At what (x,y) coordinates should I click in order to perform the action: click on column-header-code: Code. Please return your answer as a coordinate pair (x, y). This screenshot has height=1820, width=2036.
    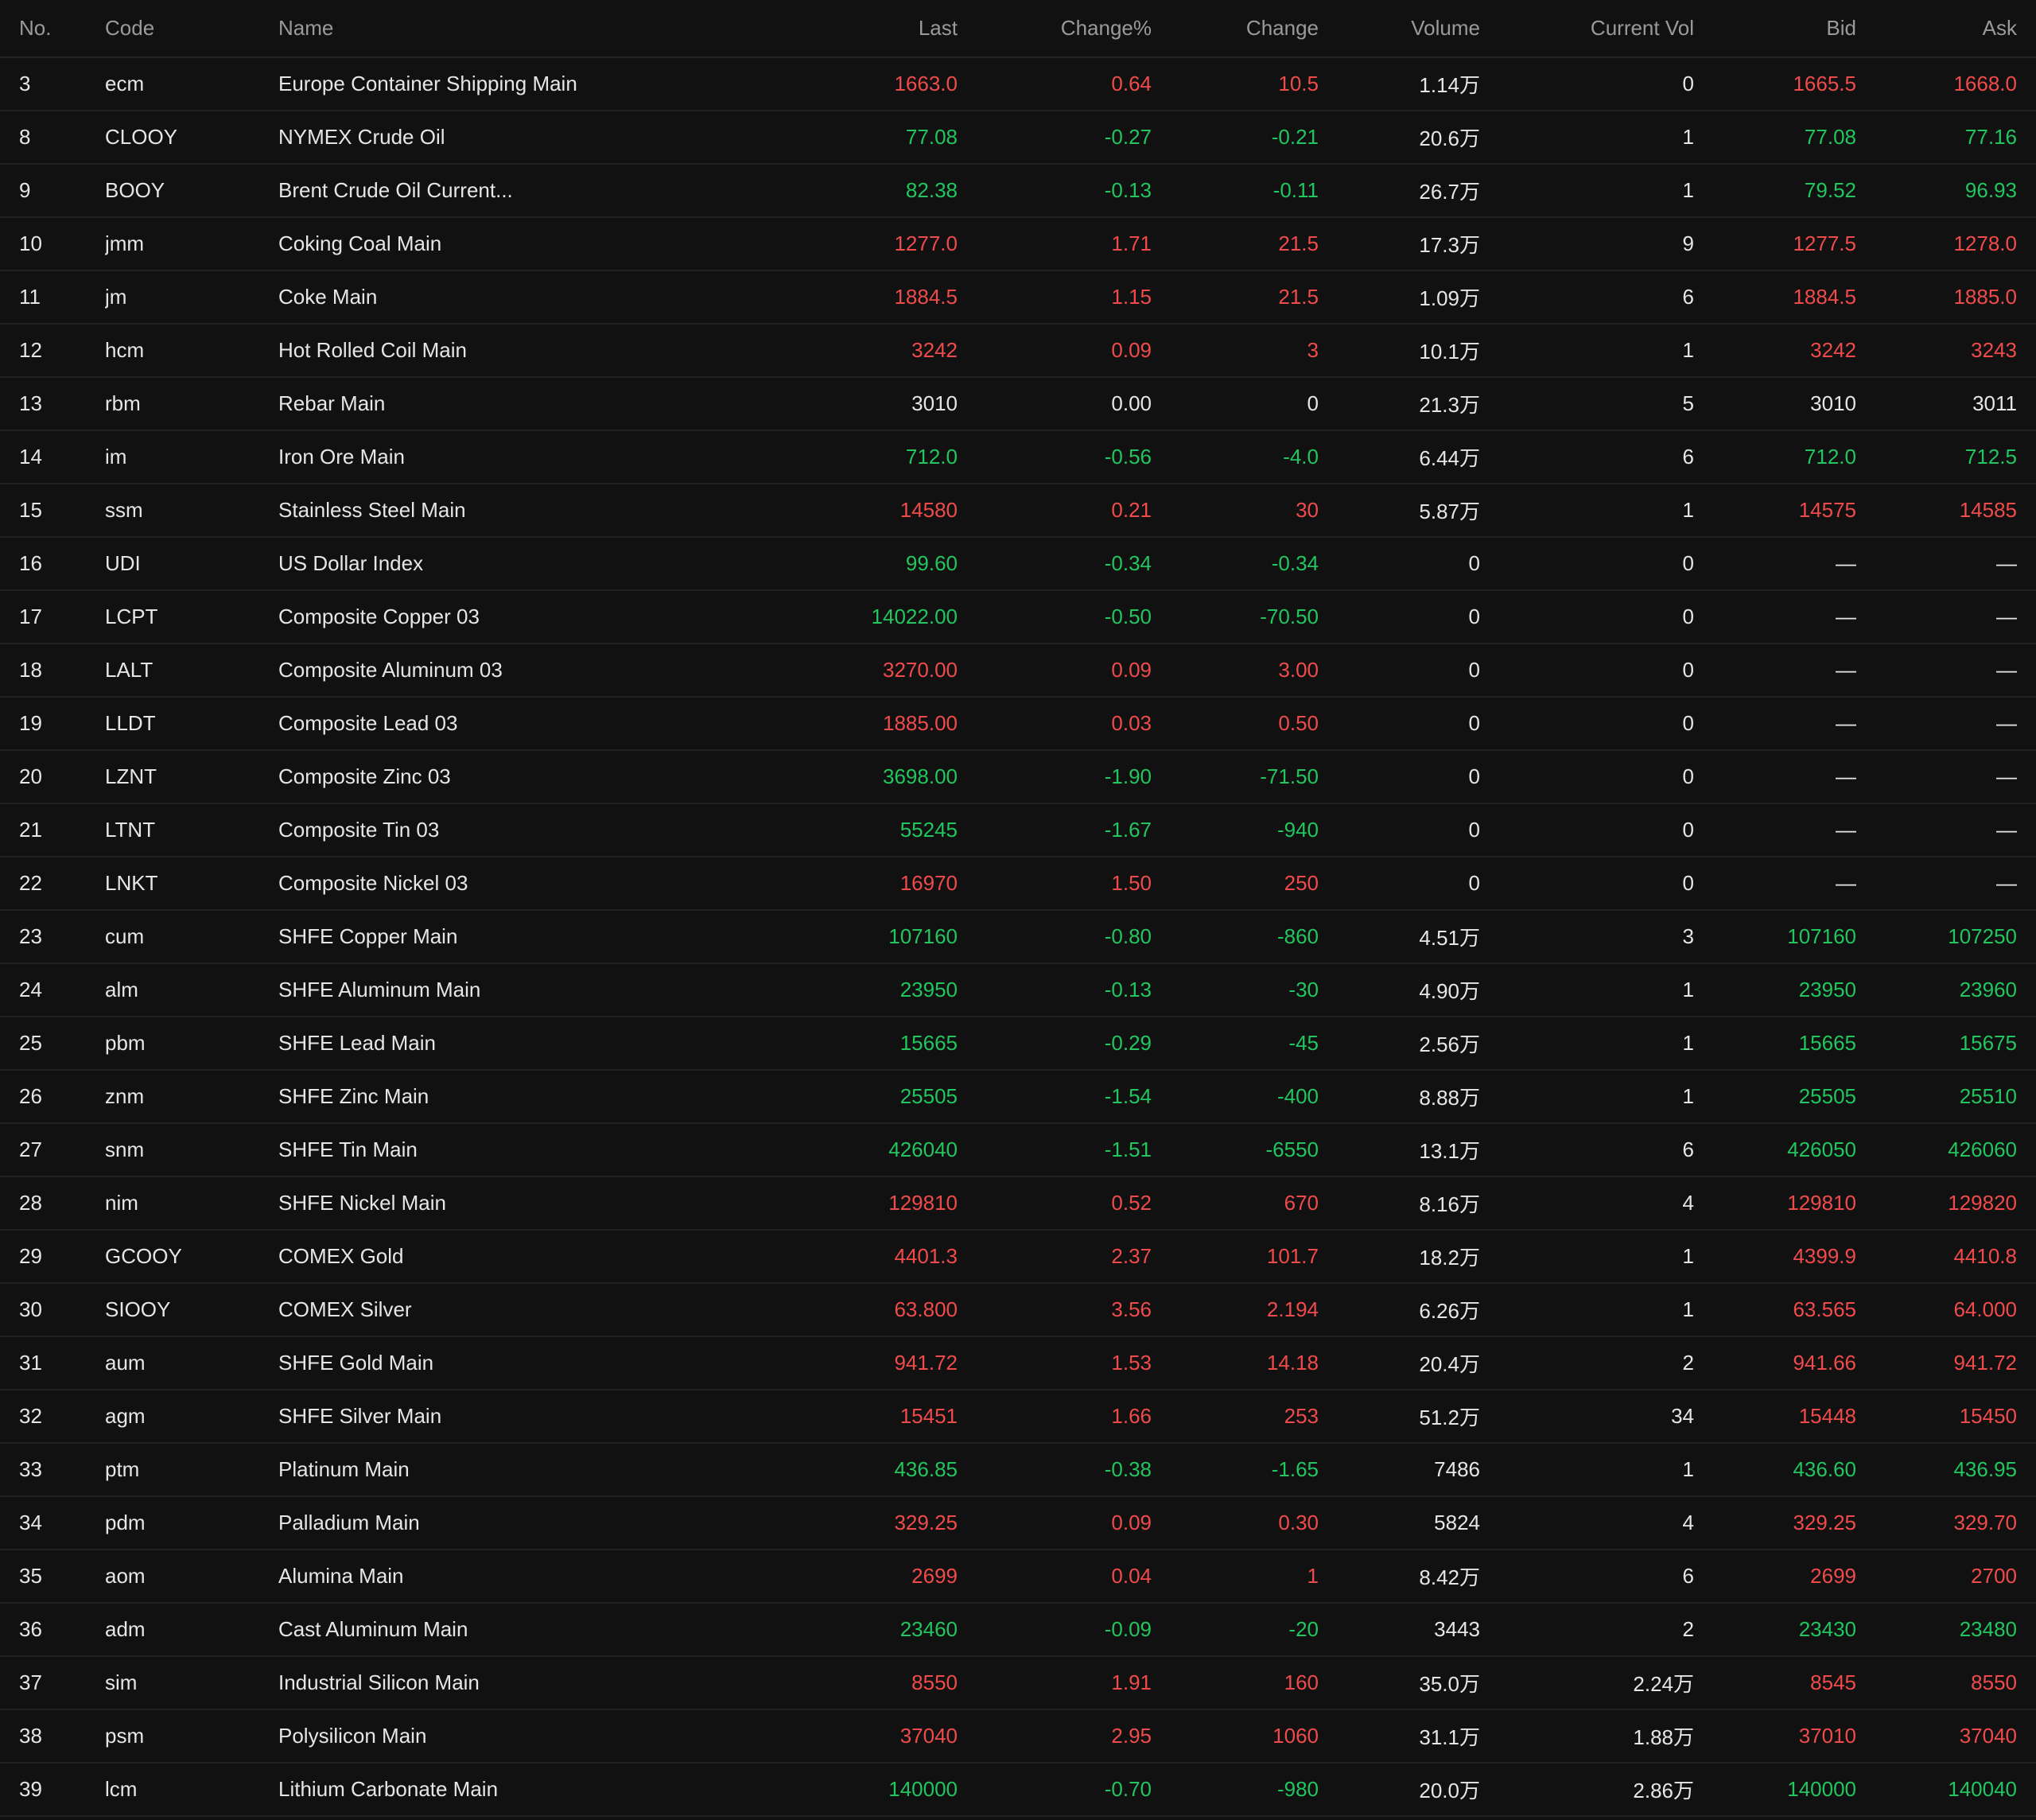
    Looking at the image, I should click on (191, 29).